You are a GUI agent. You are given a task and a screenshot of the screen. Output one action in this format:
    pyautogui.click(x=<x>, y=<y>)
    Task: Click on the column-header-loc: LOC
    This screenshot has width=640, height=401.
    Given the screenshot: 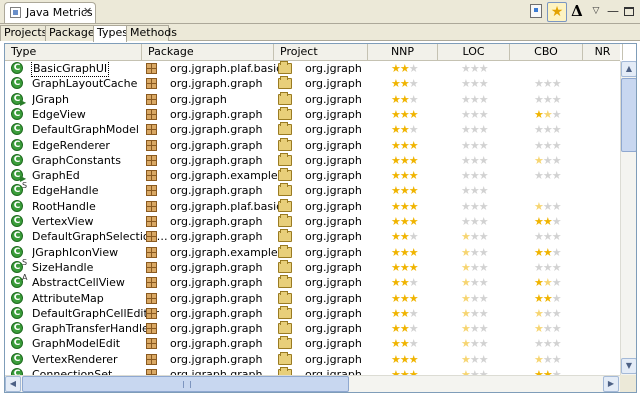 What is the action you would take?
    pyautogui.click(x=474, y=52)
    